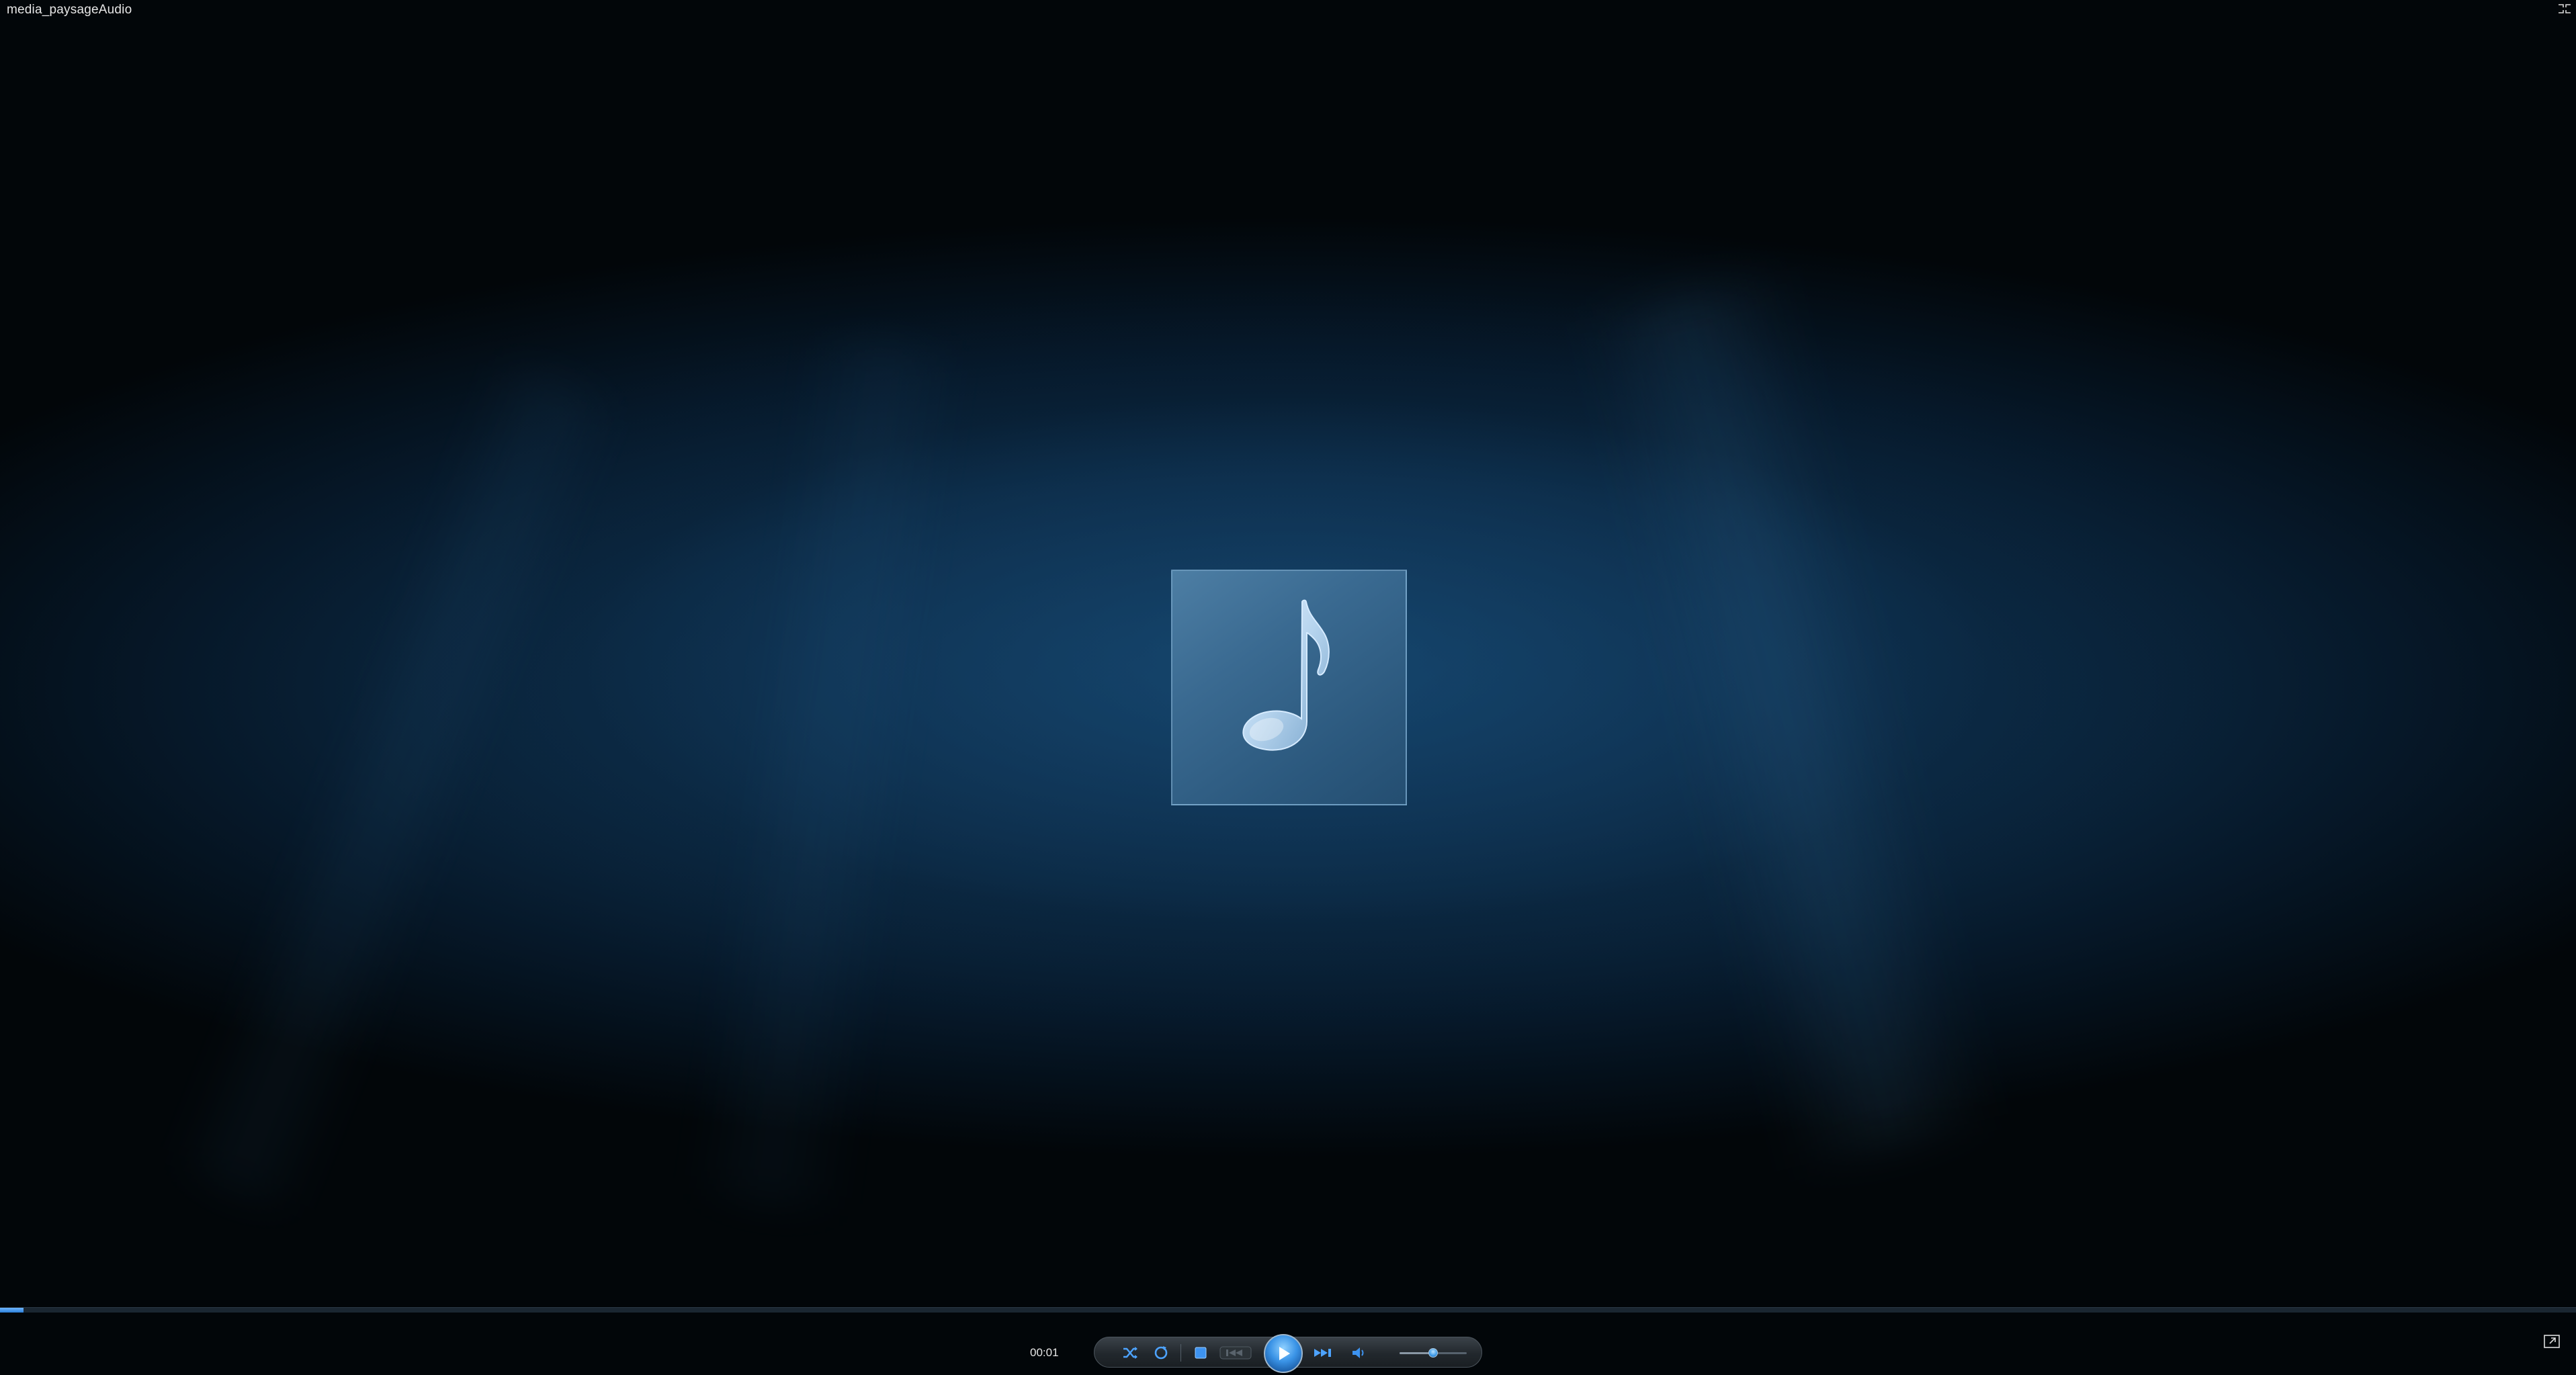 The height and width of the screenshot is (1375, 2576). I want to click on album-art, so click(1289, 687).